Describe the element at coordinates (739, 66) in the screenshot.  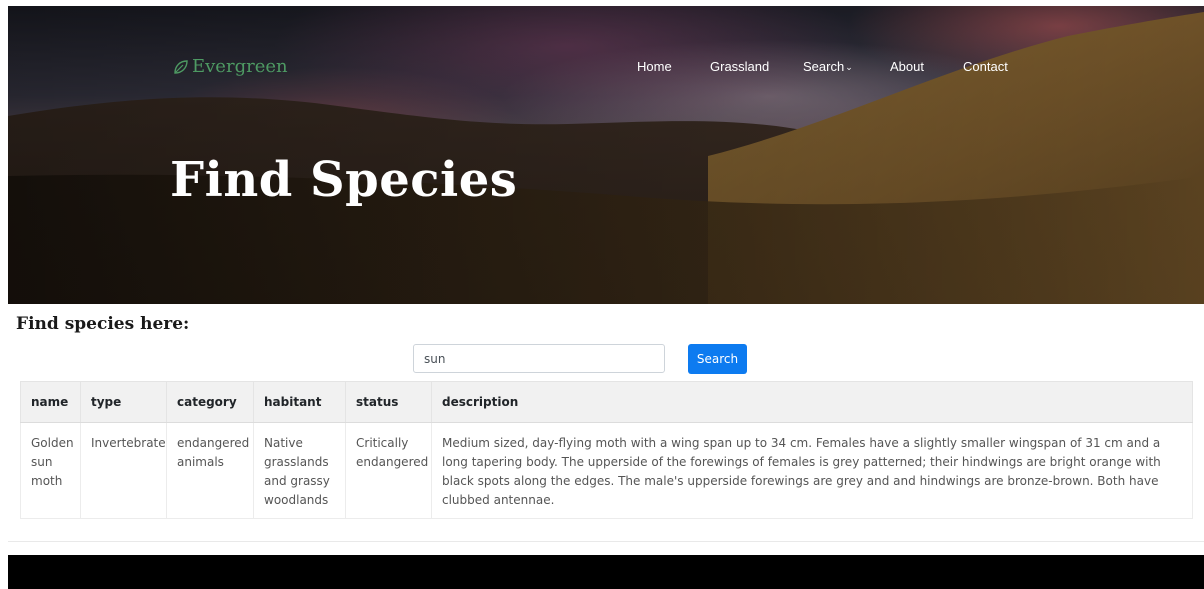
I see `nav-item-grassland: Grassland` at that location.